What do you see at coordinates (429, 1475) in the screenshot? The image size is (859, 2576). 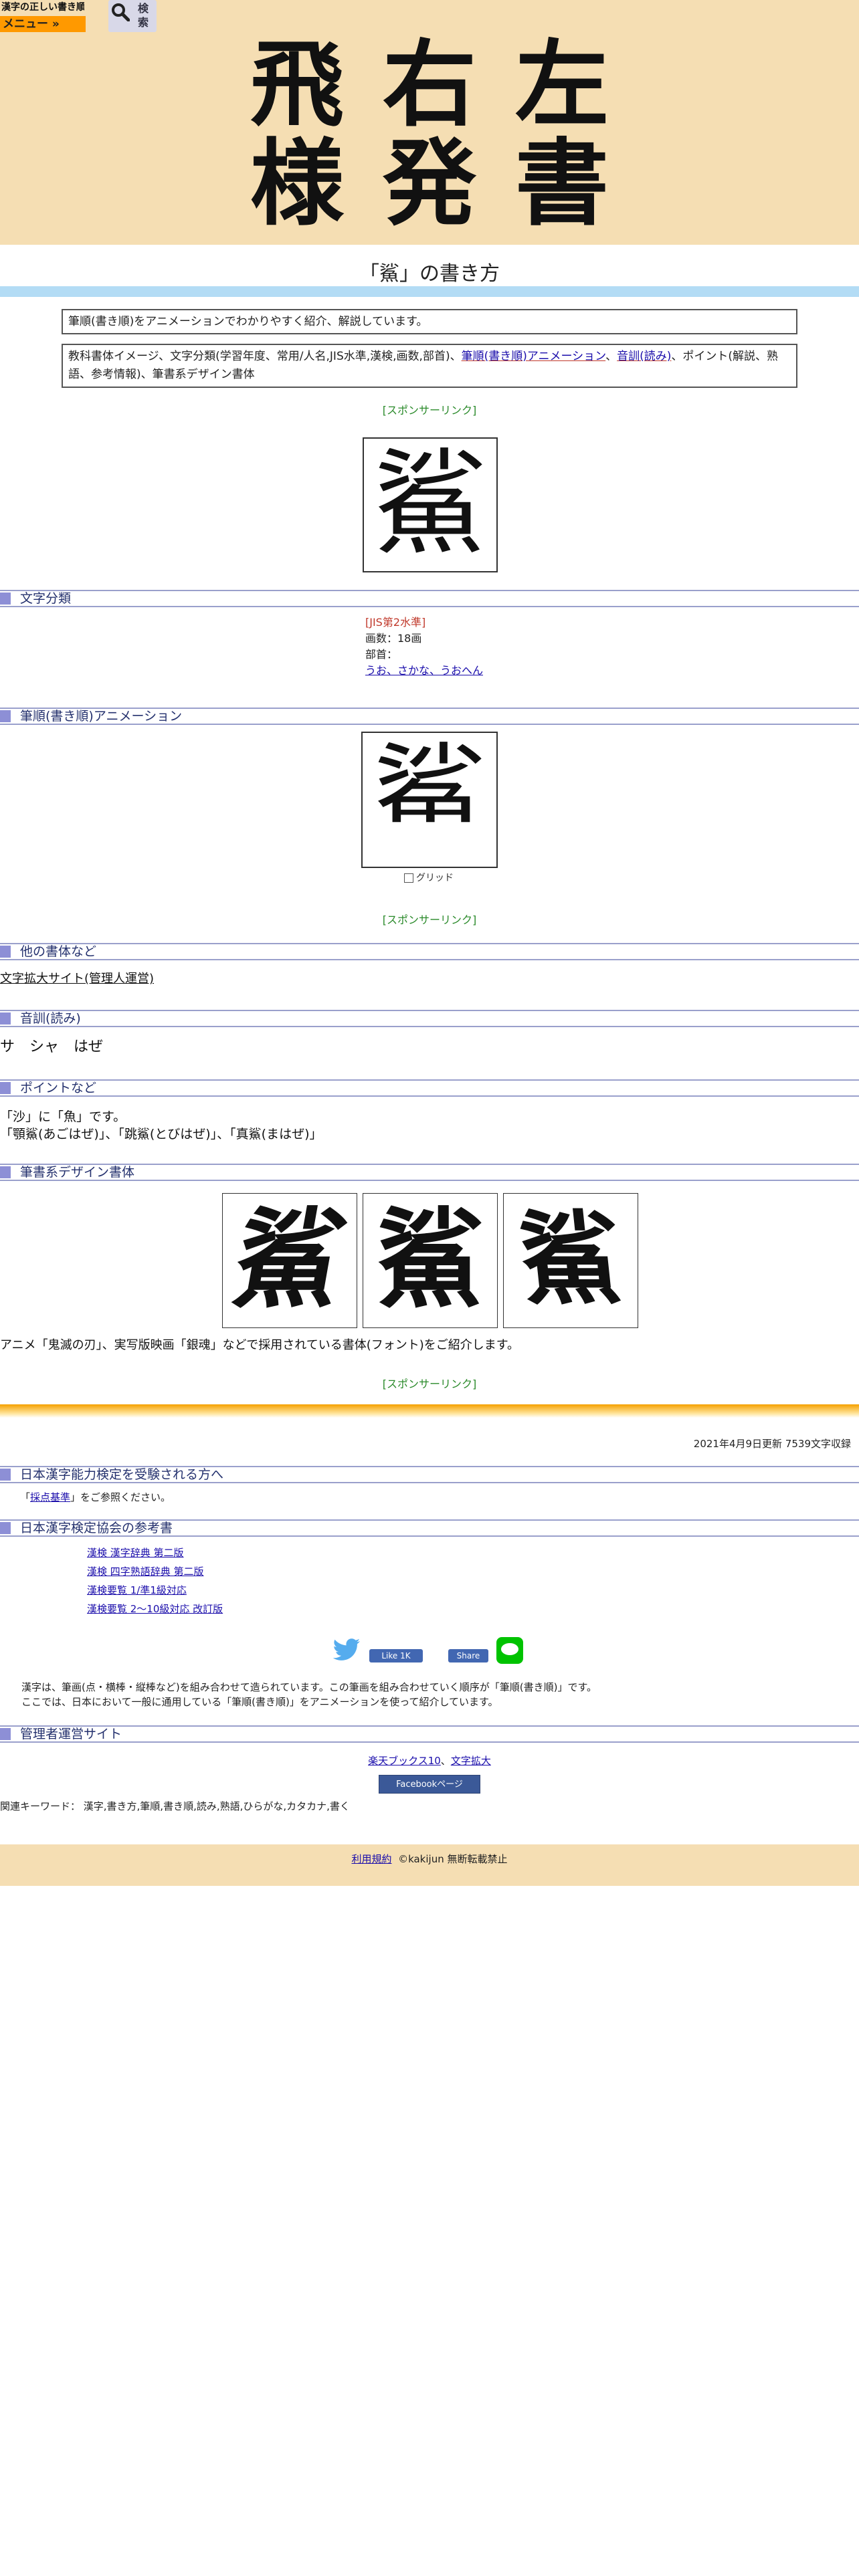 I see `section-kanken: 日本漢字能力検定を受験される方へ` at bounding box center [429, 1475].